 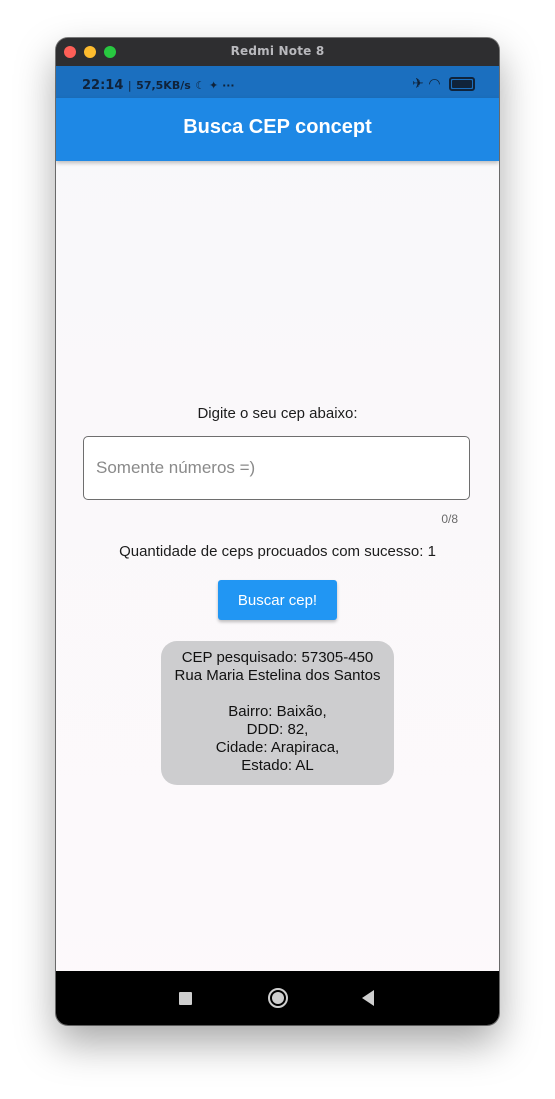 What do you see at coordinates (163, 85) in the screenshot?
I see `status-network-speed: 57,5KB/s` at bounding box center [163, 85].